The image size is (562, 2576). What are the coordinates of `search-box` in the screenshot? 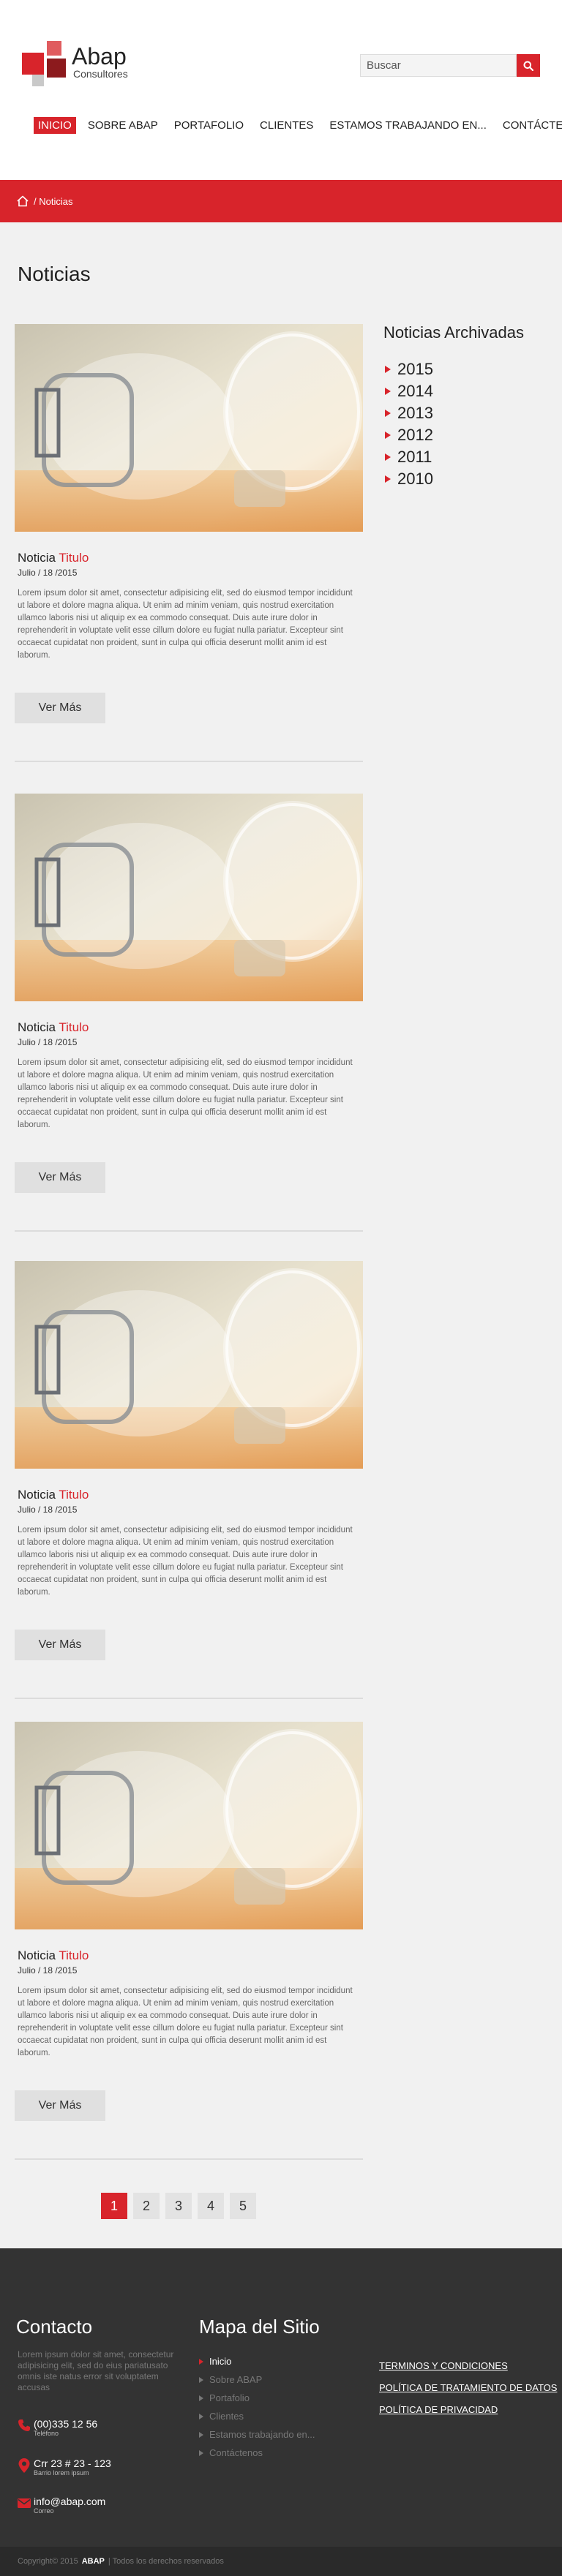 It's located at (450, 65).